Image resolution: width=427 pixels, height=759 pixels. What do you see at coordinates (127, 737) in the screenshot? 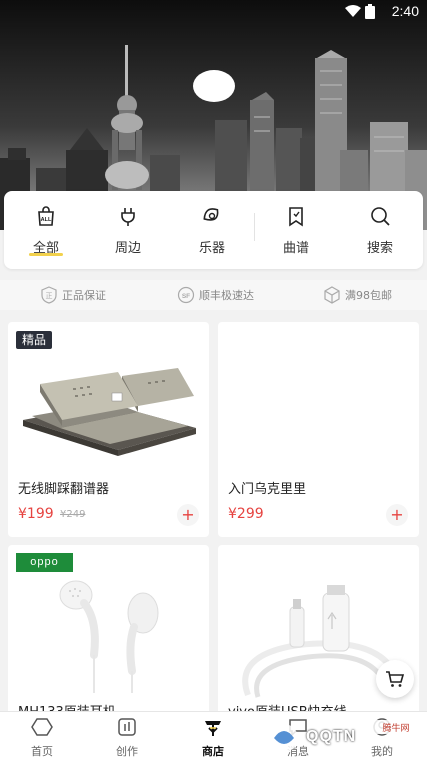
I see `nav-create: 创作` at bounding box center [127, 737].